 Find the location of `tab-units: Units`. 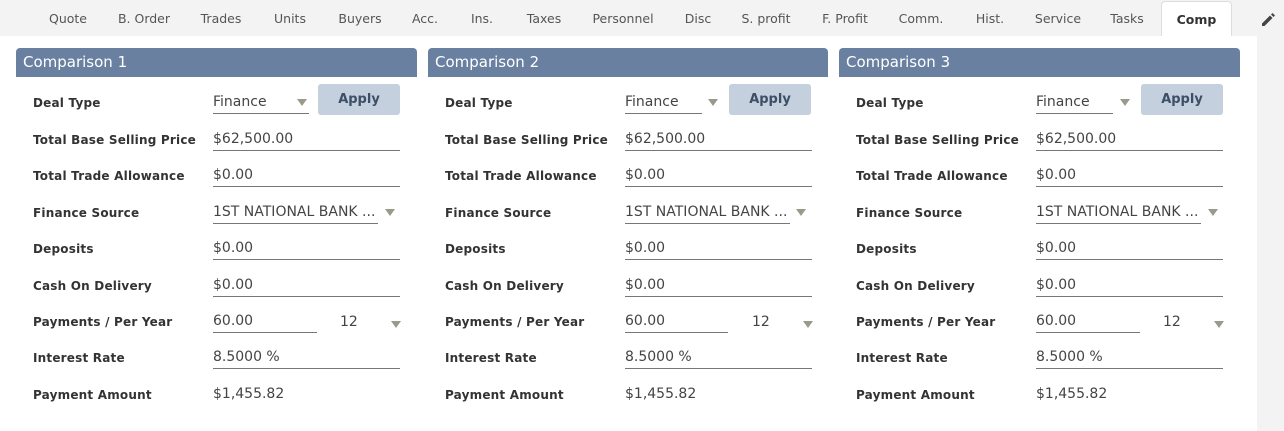

tab-units: Units is located at coordinates (290, 18).